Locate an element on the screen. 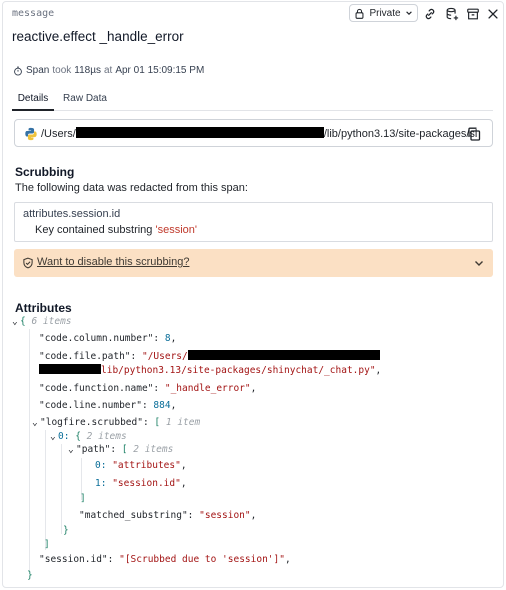  privacy-dropdown: Private is located at coordinates (383, 13).